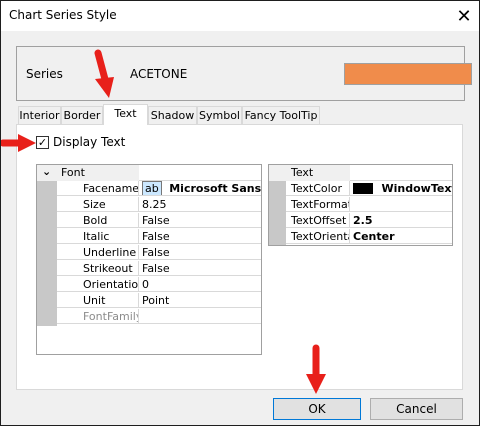 The height and width of the screenshot is (426, 480). What do you see at coordinates (317, 409) in the screenshot?
I see `ok-button: OK` at bounding box center [317, 409].